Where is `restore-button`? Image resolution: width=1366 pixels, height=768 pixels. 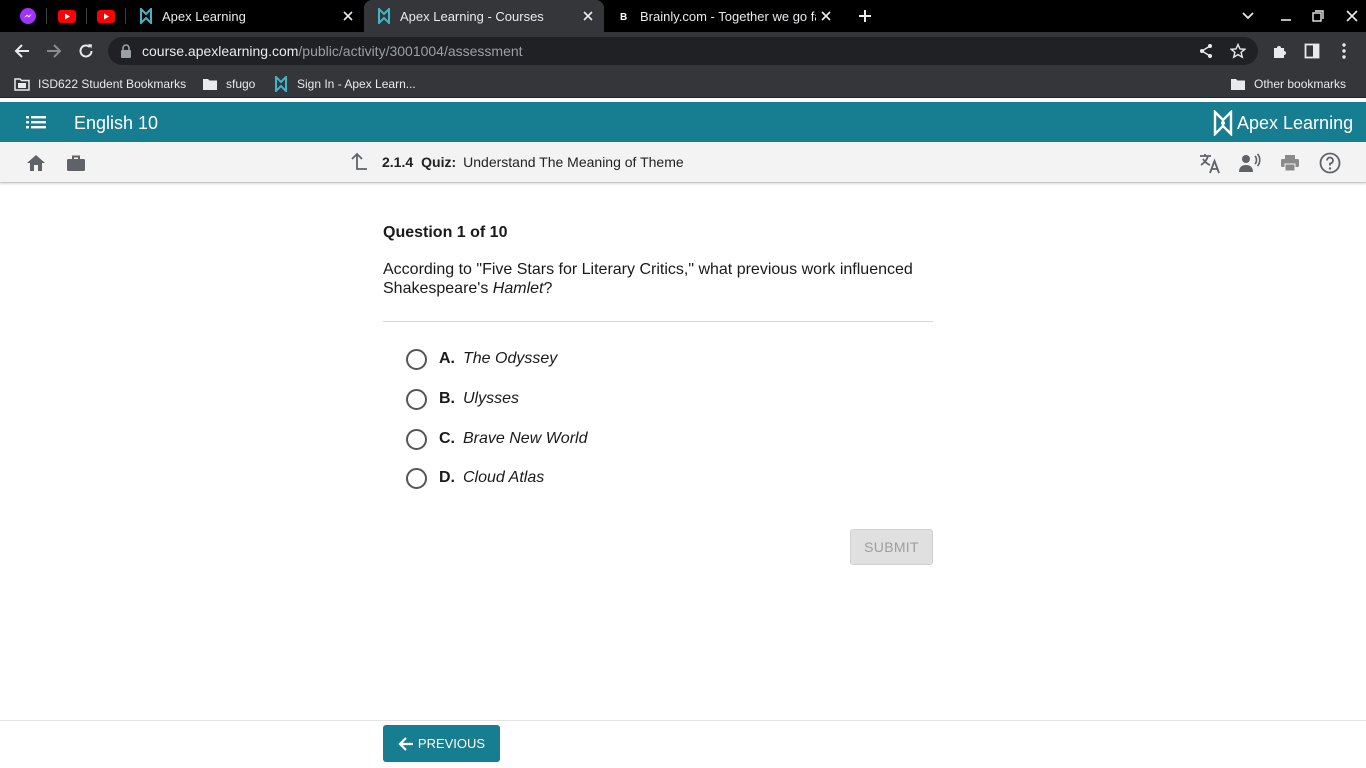
restore-button is located at coordinates (1318, 16).